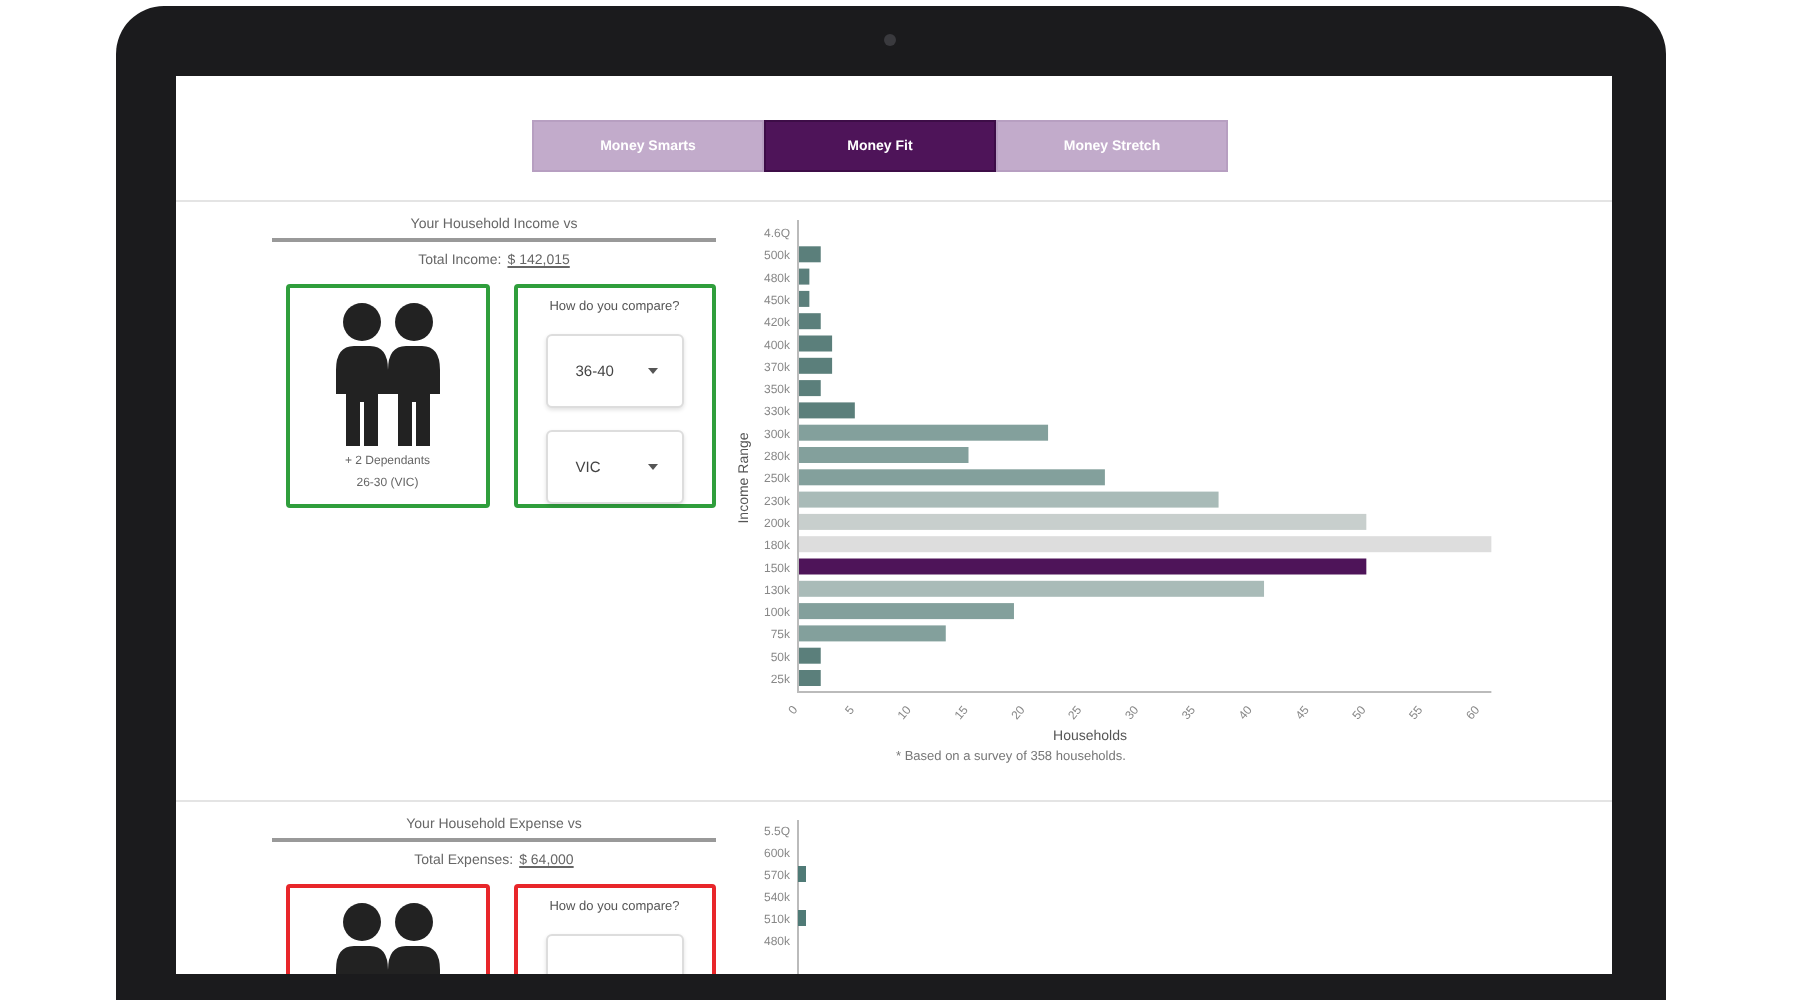 The height and width of the screenshot is (1000, 1800). I want to click on camera-icon, so click(890, 40).